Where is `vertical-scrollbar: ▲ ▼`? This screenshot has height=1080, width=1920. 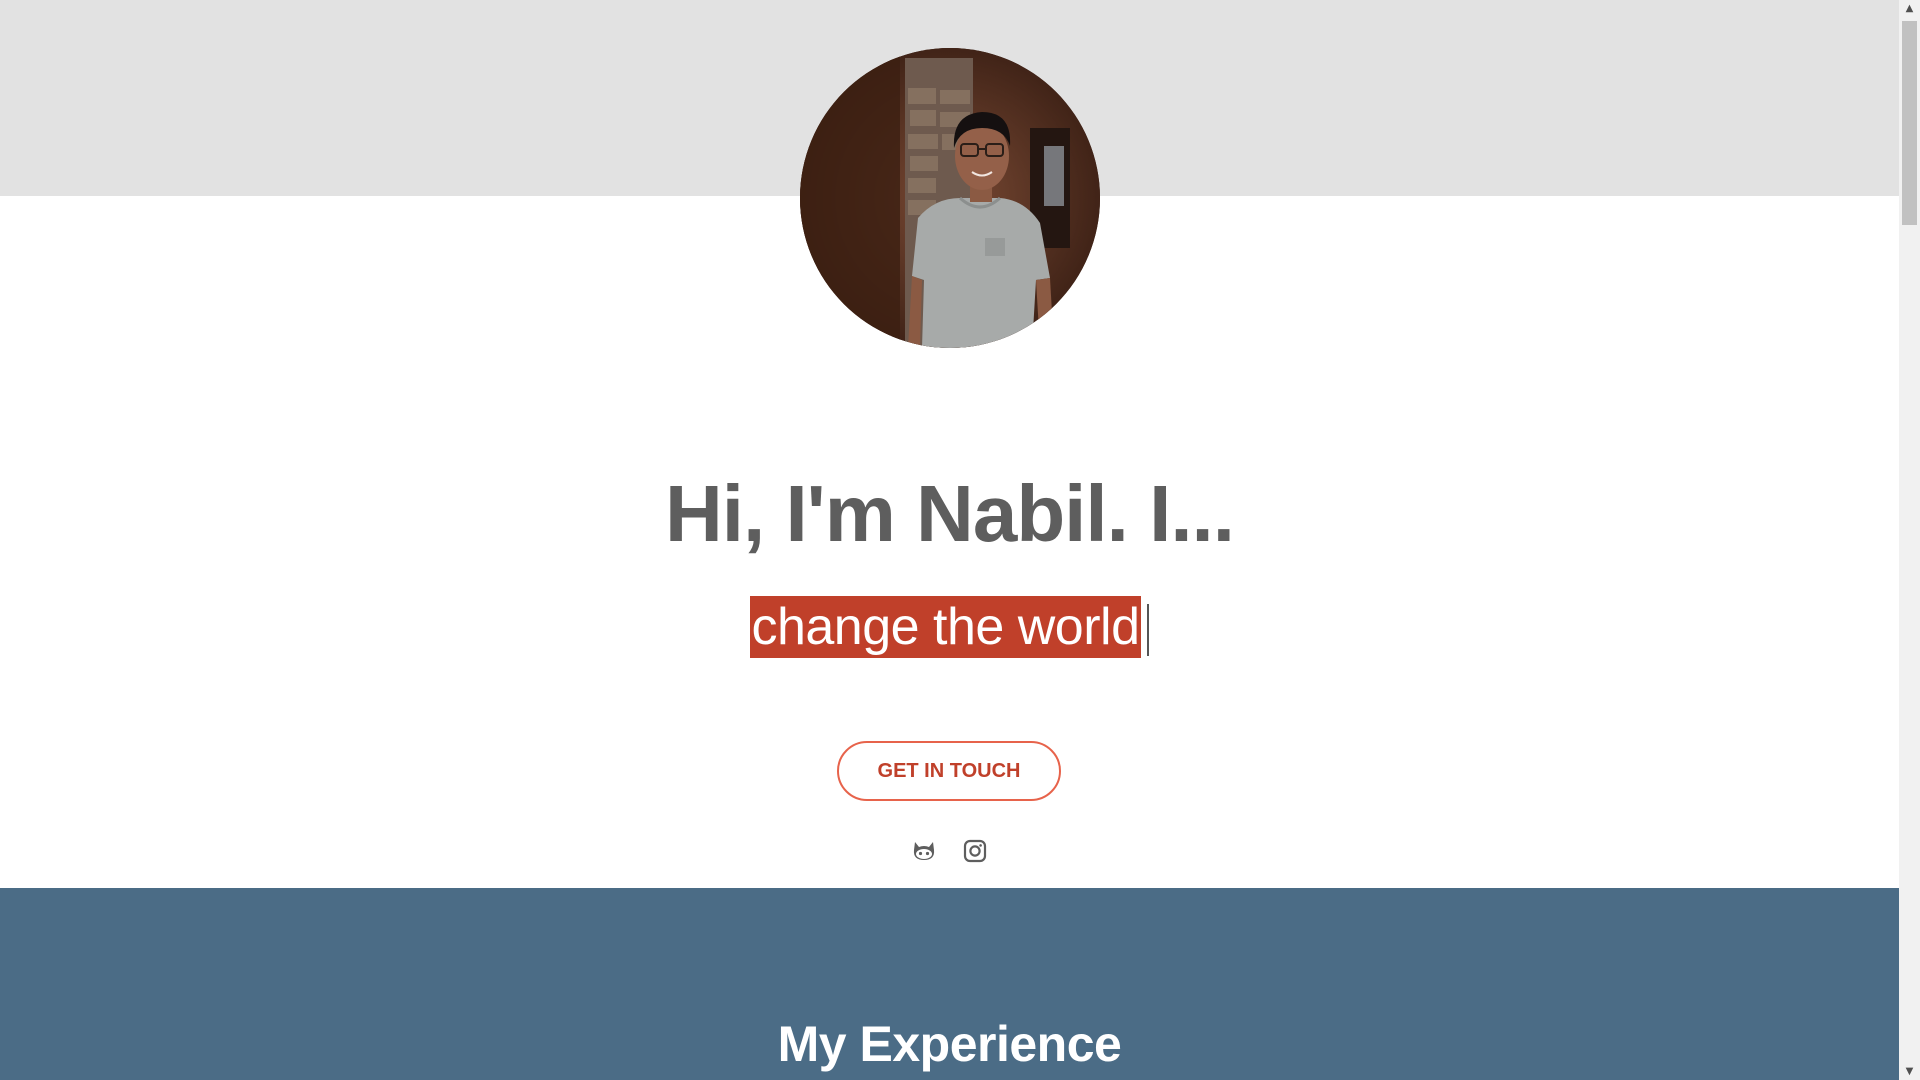
vertical-scrollbar: ▲ ▼ is located at coordinates (1909, 540).